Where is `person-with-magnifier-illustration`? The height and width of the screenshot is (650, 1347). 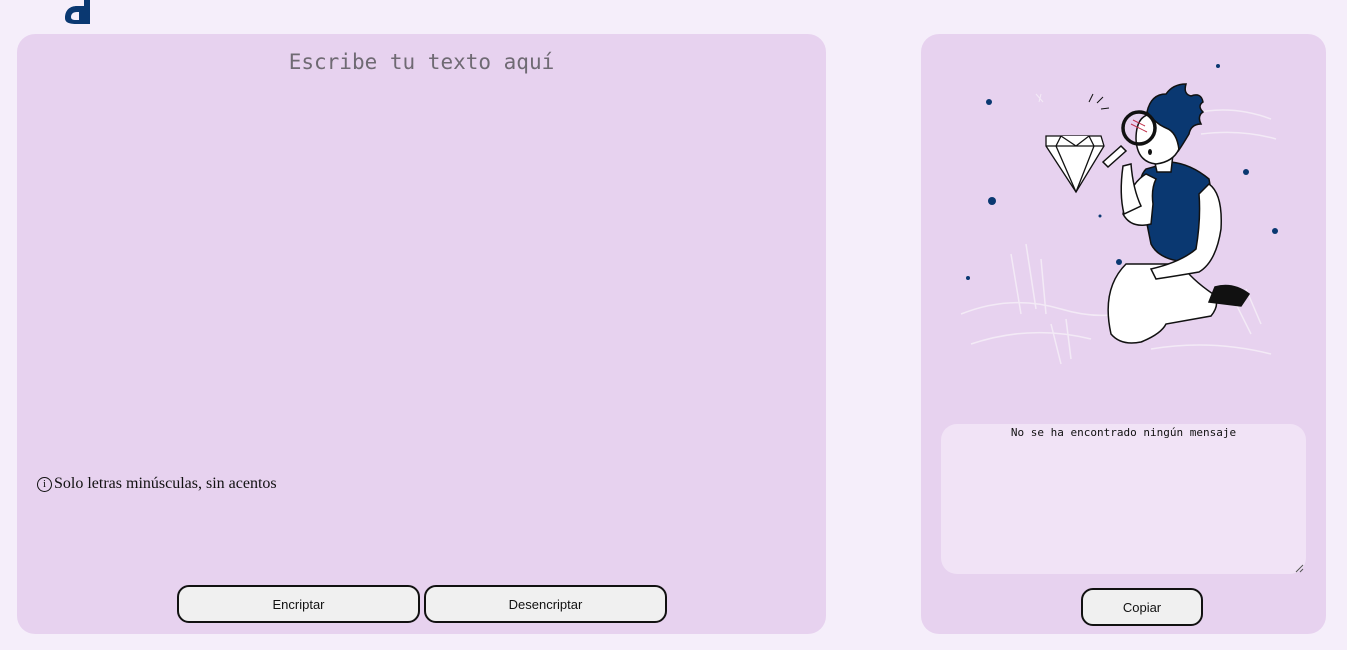 person-with-magnifier-illustration is located at coordinates (1119, 214).